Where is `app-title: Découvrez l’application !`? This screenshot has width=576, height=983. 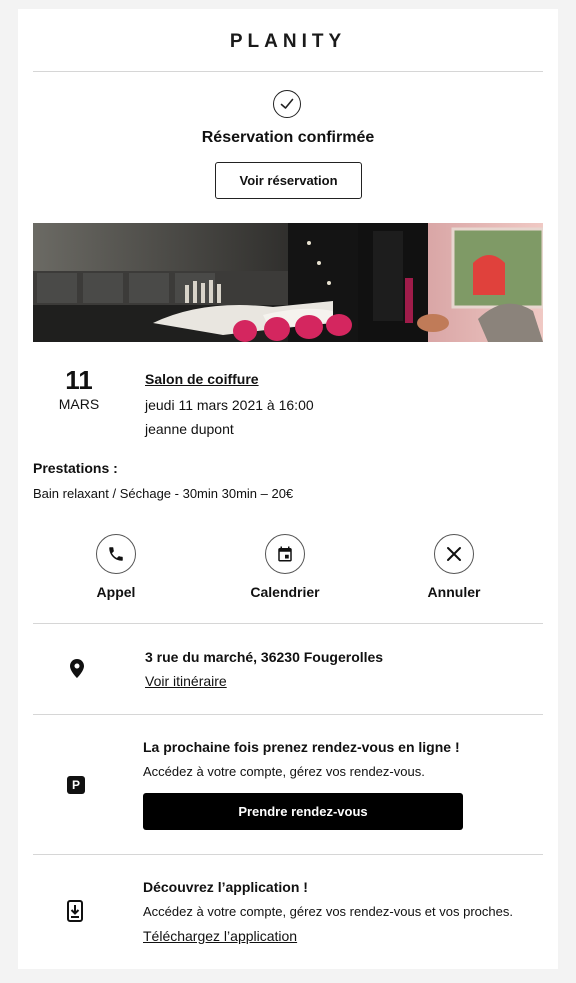 app-title: Découvrez l’application ! is located at coordinates (225, 887).